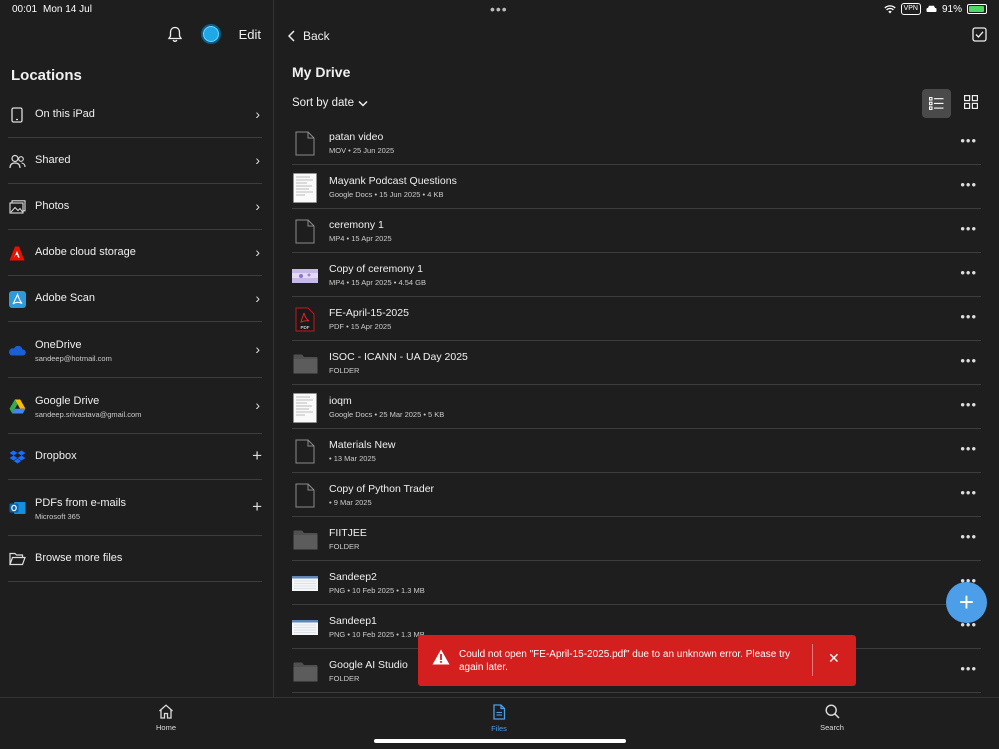 The height and width of the screenshot is (749, 999). Describe the element at coordinates (135, 161) in the screenshot. I see `sidebar-item-shared: Shared ›` at that location.